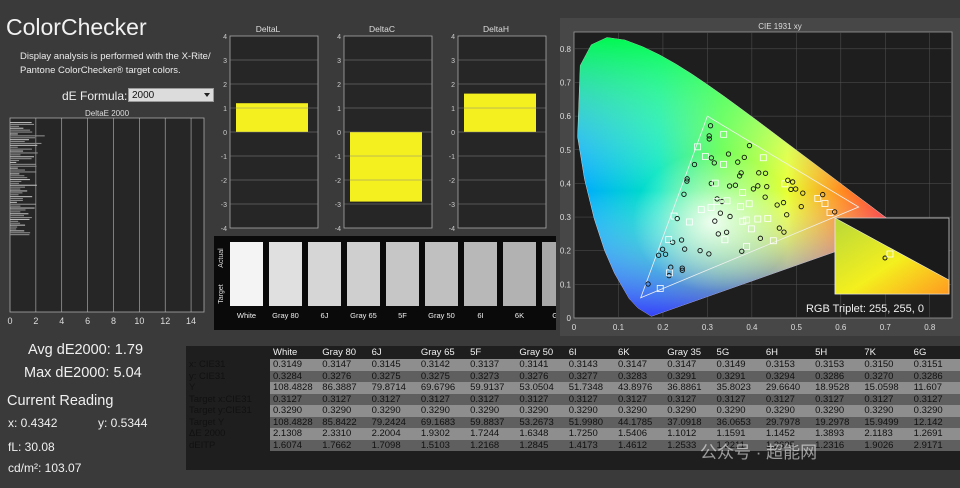 Image resolution: width=960 pixels, height=488 pixels. Describe the element at coordinates (338, 205) in the screenshot. I see `delta-y-tick: -3` at that location.